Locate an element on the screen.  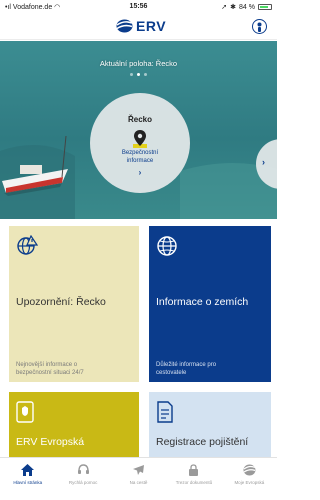
tile-subtitle-line1: Nejnovější informace o is located at coordinates (47, 365).